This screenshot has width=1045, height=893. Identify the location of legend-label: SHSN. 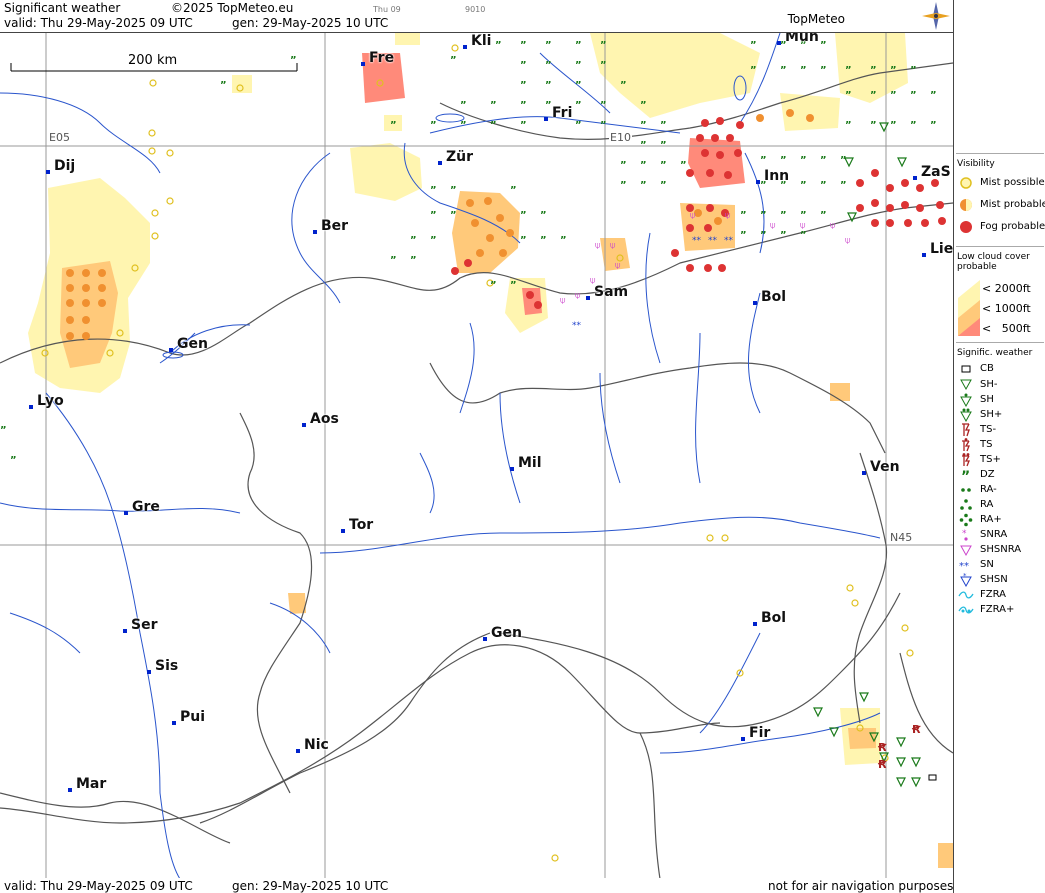
(994, 579).